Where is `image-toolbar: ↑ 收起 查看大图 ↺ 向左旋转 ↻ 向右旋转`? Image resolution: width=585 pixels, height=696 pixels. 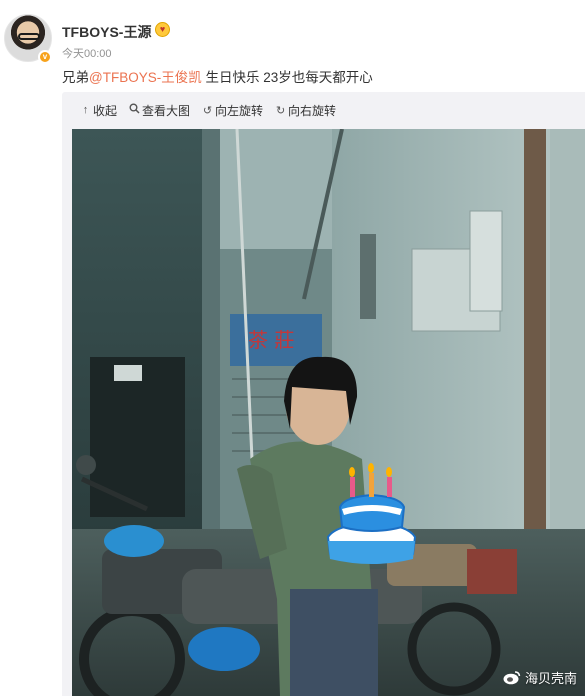 image-toolbar: ↑ 收起 查看大图 ↺ 向左旋转 ↻ 向右旋转 is located at coordinates (214, 110).